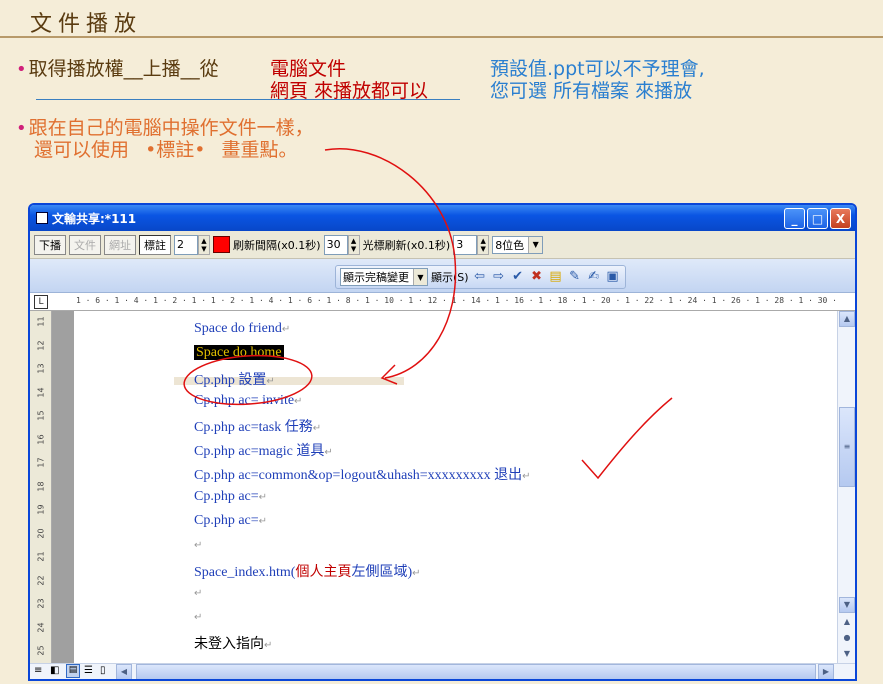  What do you see at coordinates (476, 671) in the screenshot?
I see `hscroll-thumb` at bounding box center [476, 671].